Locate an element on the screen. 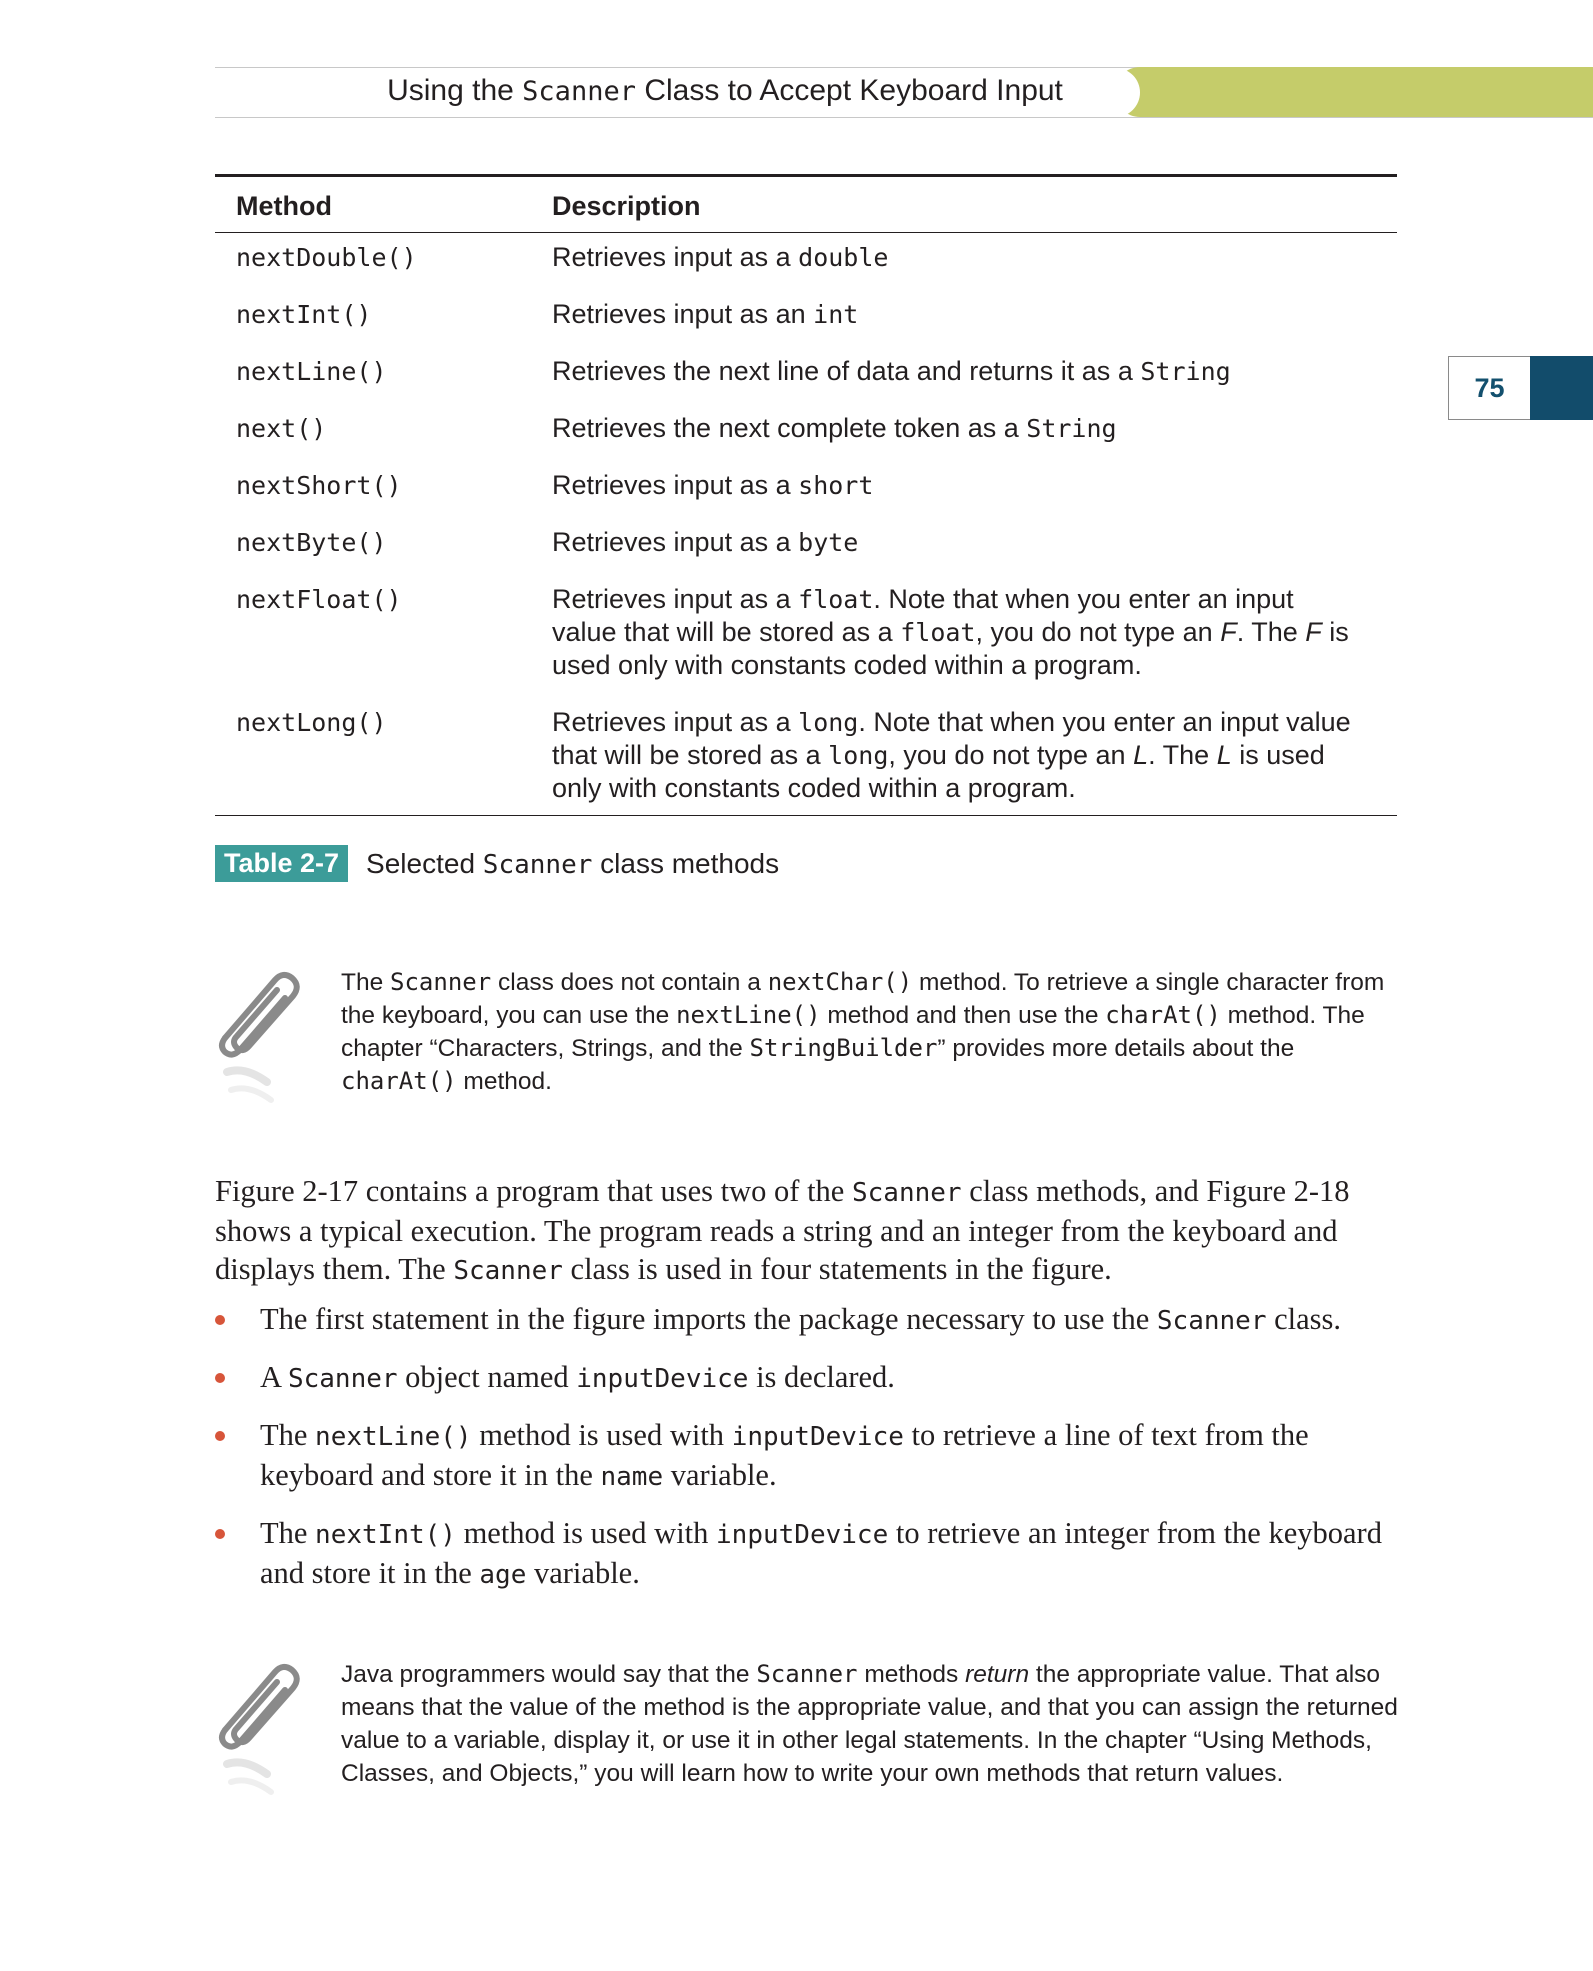 This screenshot has width=1593, height=1971. table-row: nextShort() Retrieves input as a short is located at coordinates (806, 497).